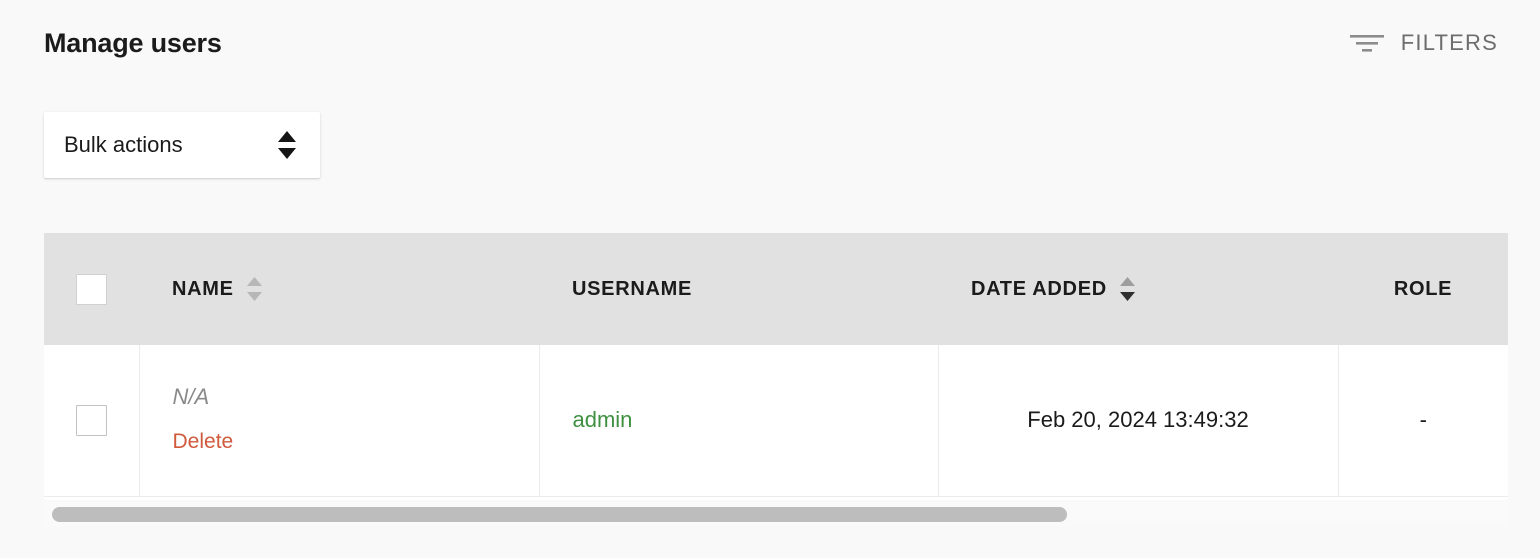  Describe the element at coordinates (1039, 288) in the screenshot. I see `column-header-date-added-label: DATE ADDED` at that location.